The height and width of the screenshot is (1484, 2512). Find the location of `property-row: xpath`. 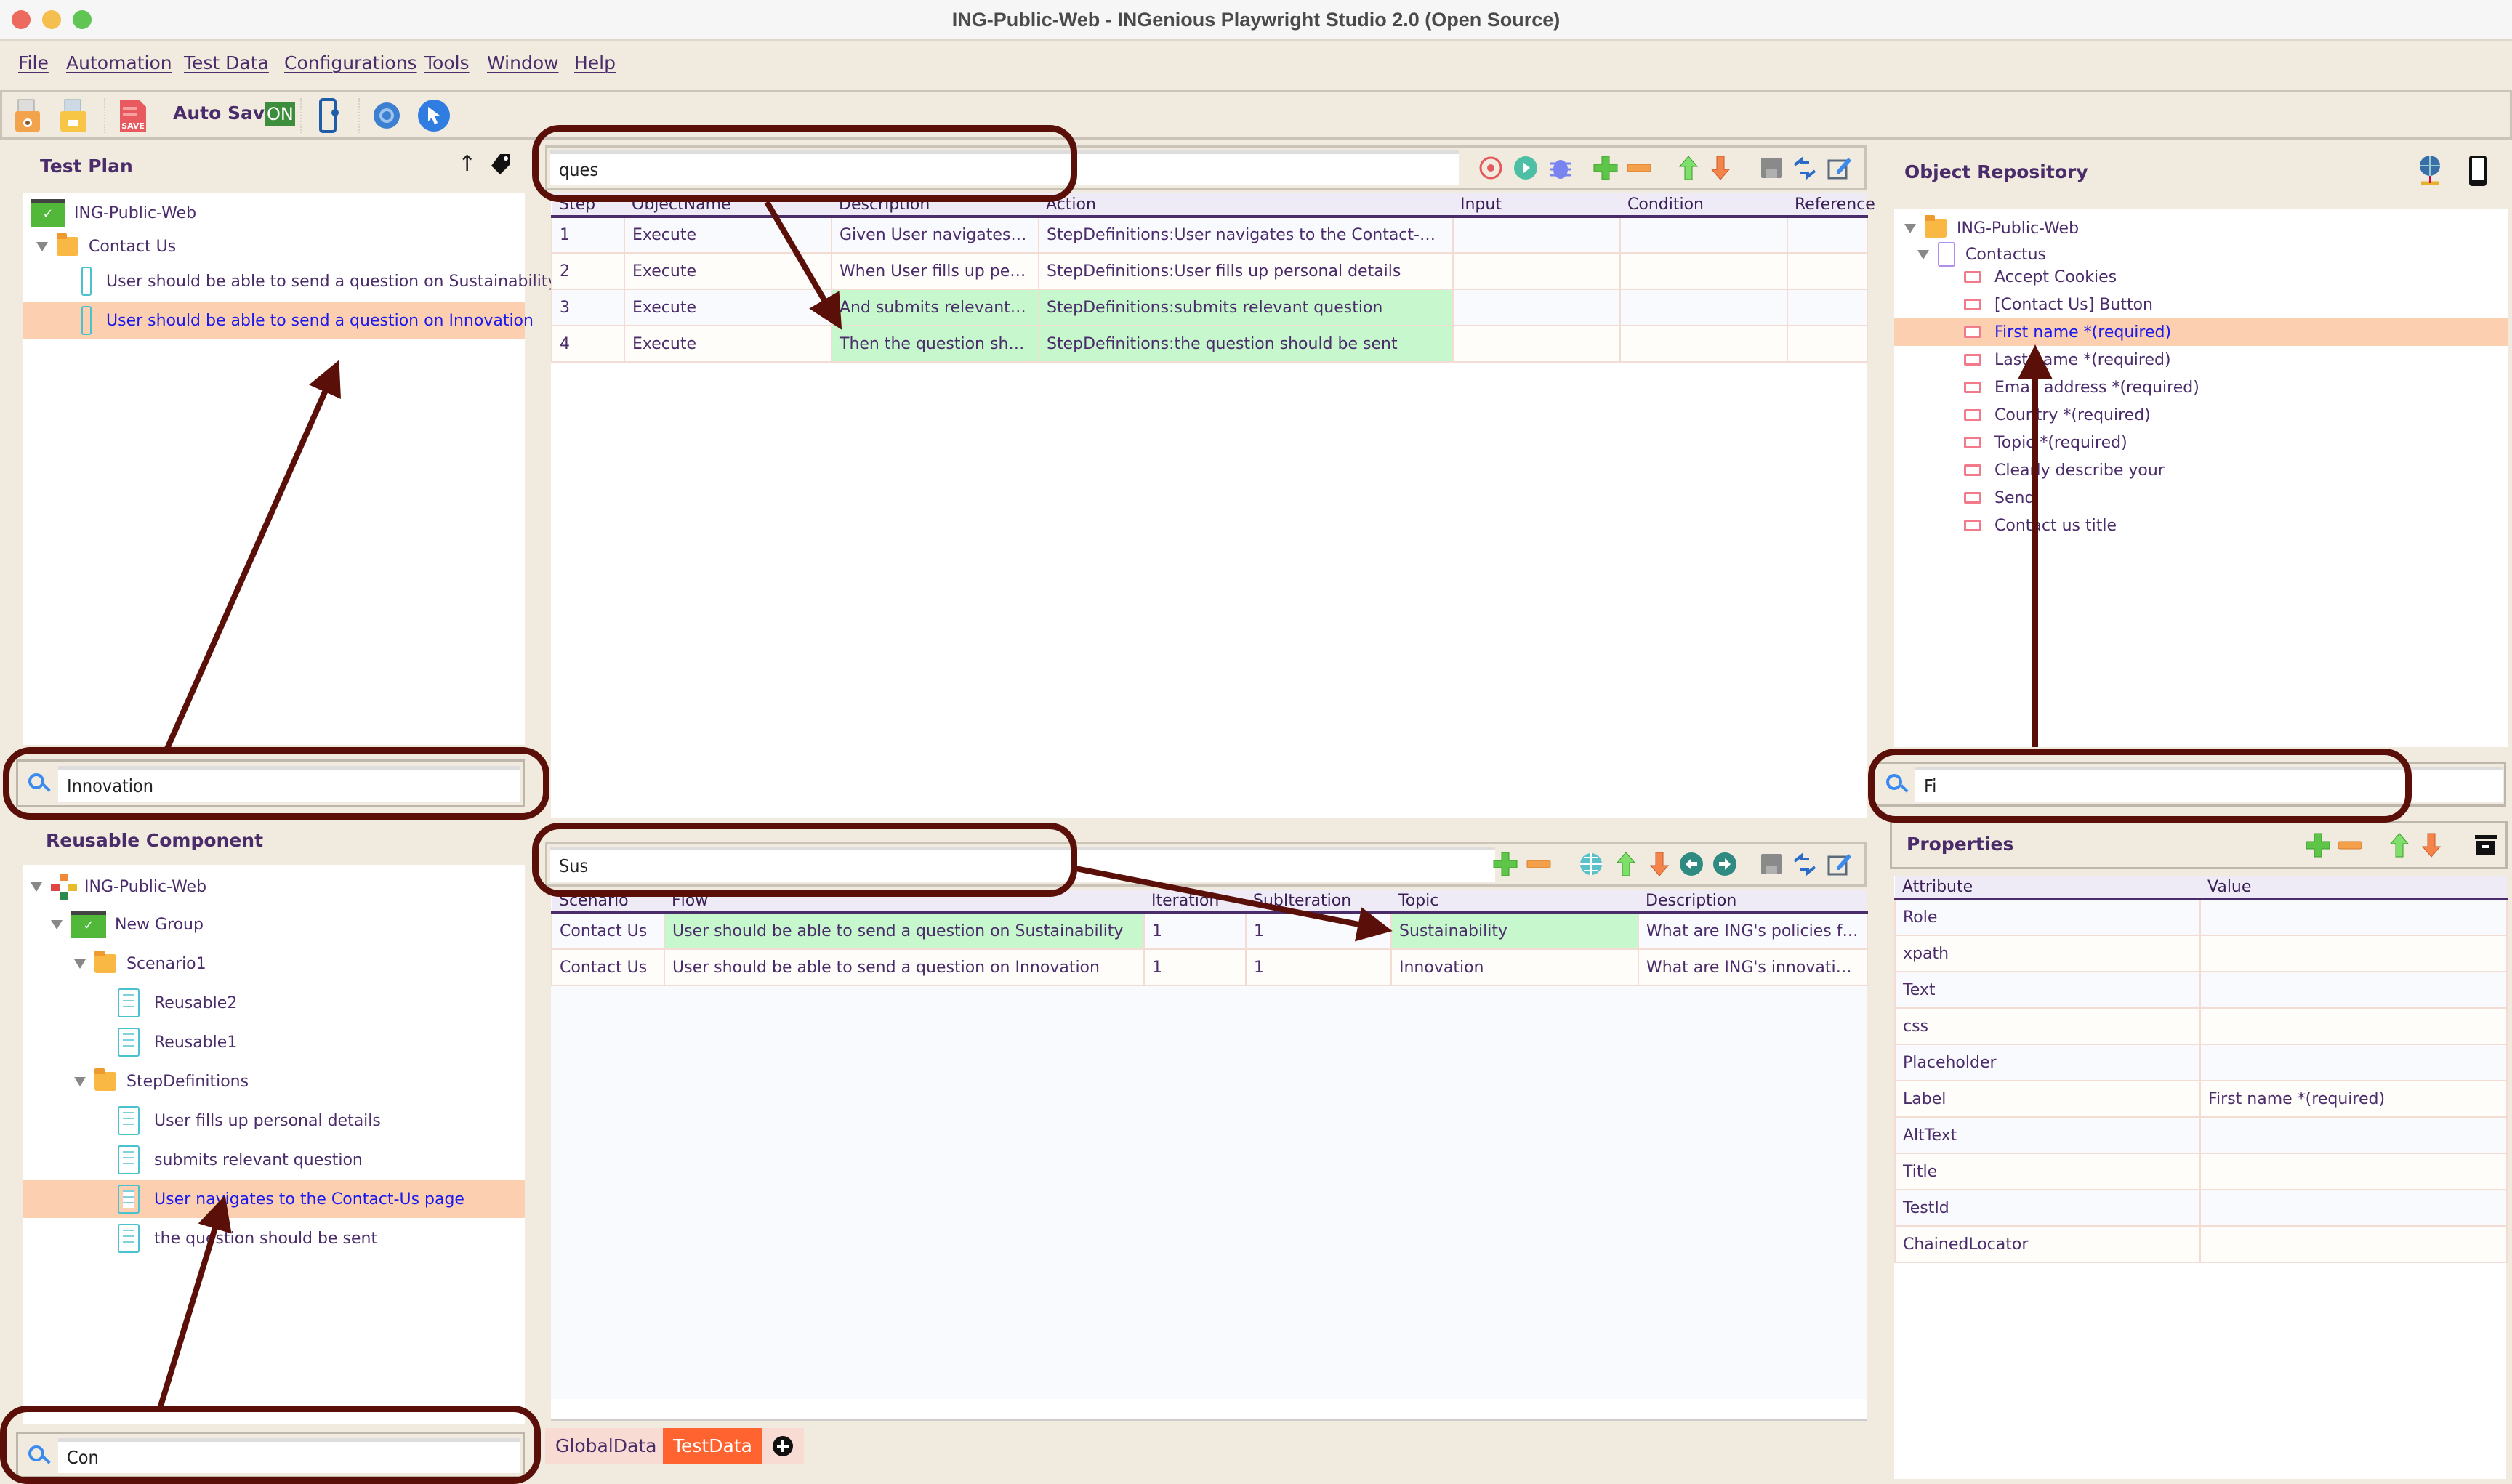

property-row: xpath is located at coordinates (2201, 954).